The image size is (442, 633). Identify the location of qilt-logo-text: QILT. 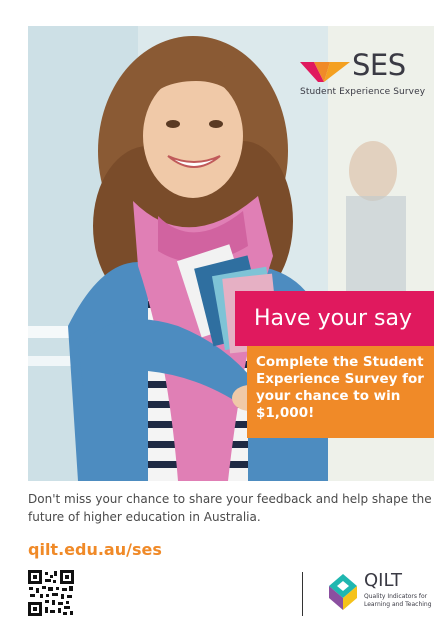
(383, 580).